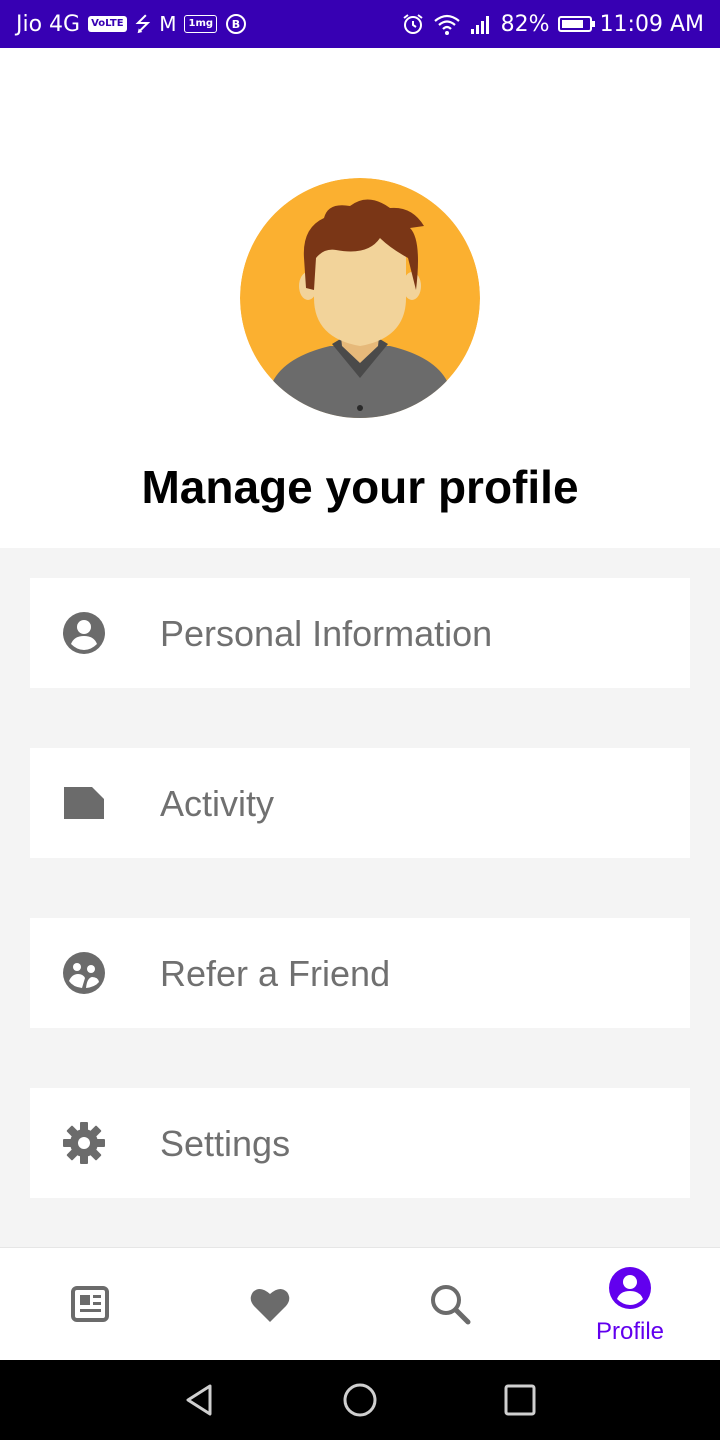  I want to click on clock: 11:09 AM, so click(651, 24).